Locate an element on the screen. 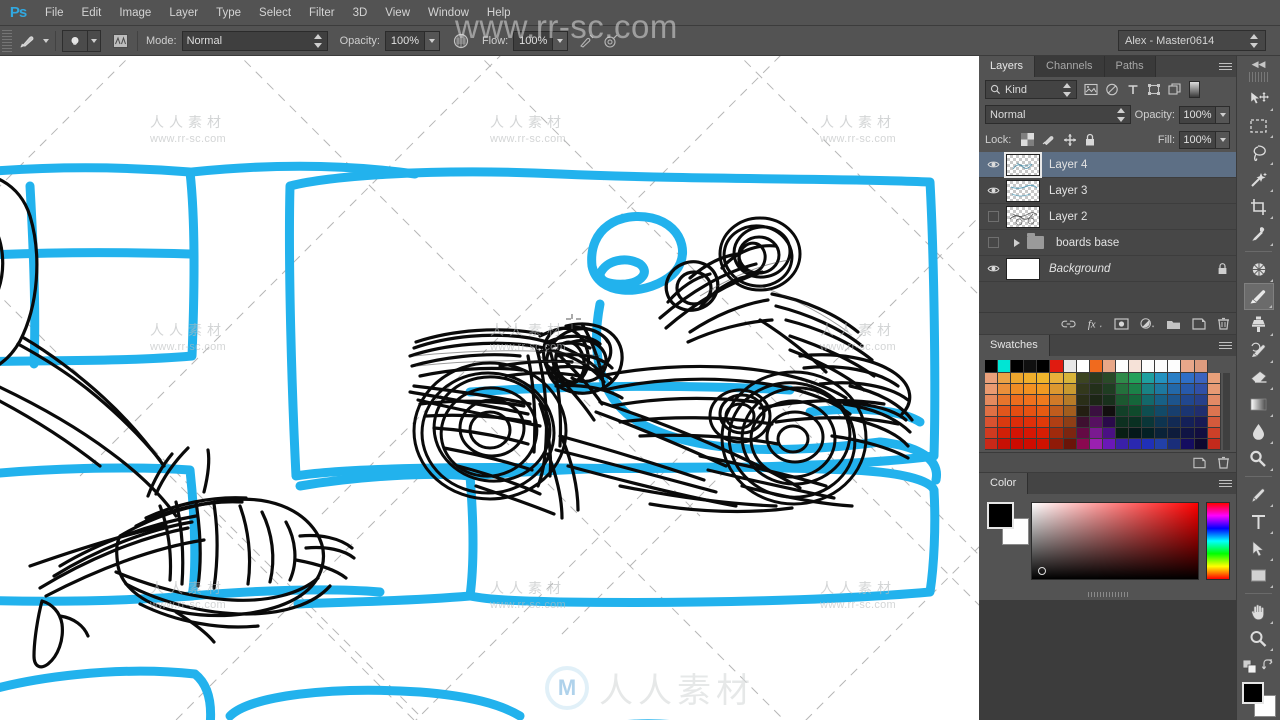 The width and height of the screenshot is (1280, 720). layer-opacity-input: 100% is located at coordinates (1197, 114).